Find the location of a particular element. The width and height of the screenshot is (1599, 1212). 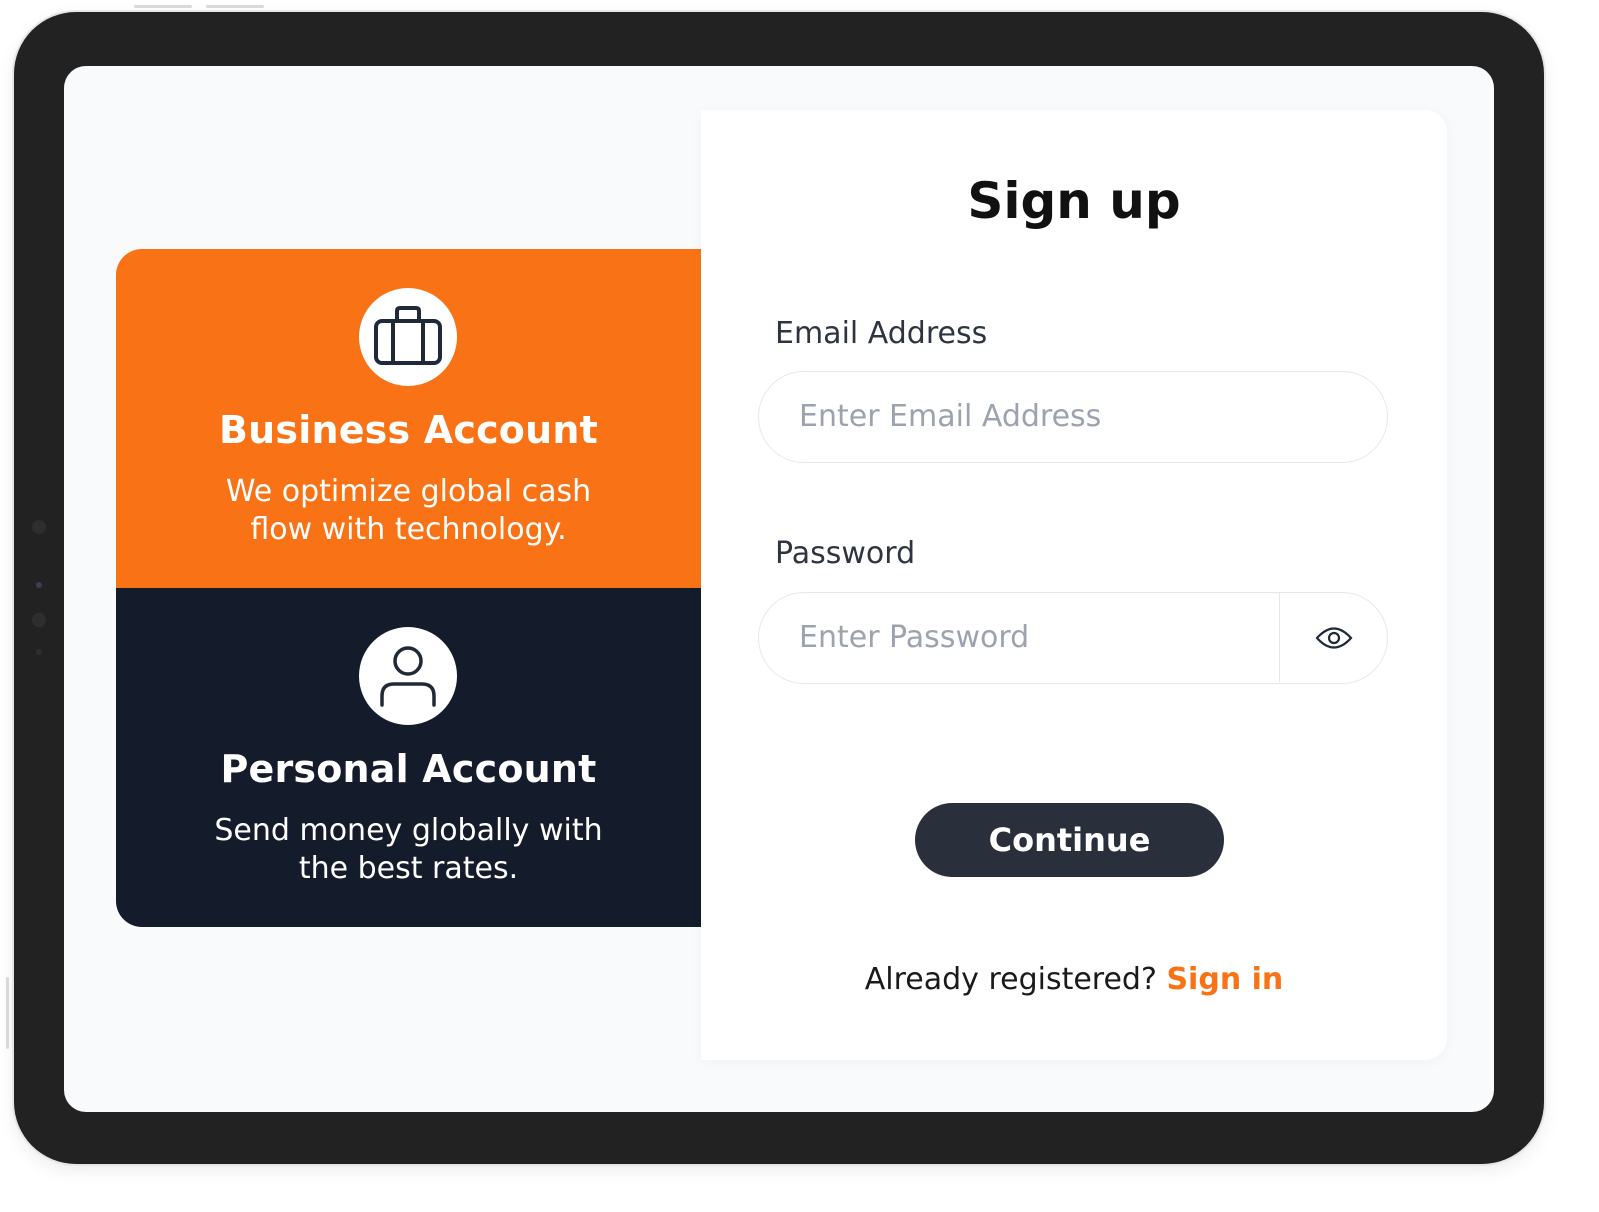

password-label: Password is located at coordinates (845, 553).